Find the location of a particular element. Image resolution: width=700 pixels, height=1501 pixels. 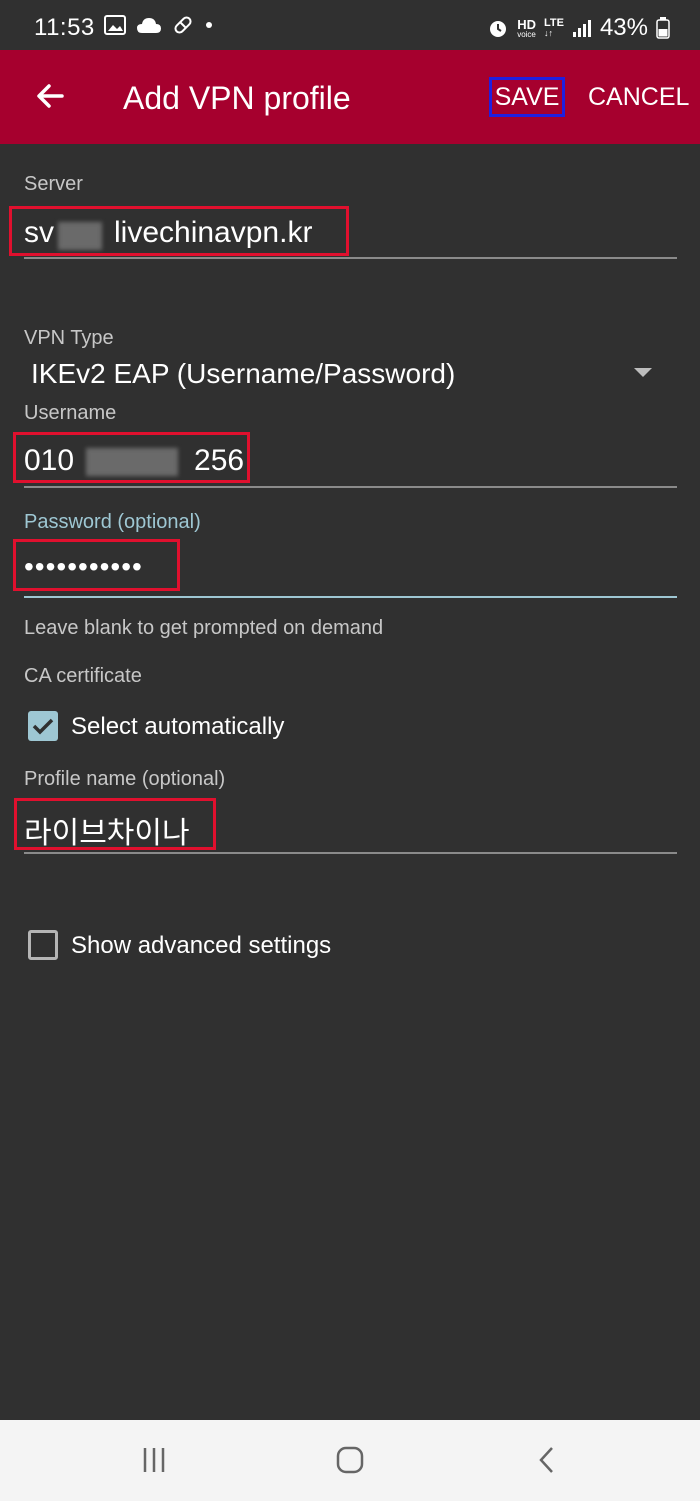

signal-icon is located at coordinates (581, 28).